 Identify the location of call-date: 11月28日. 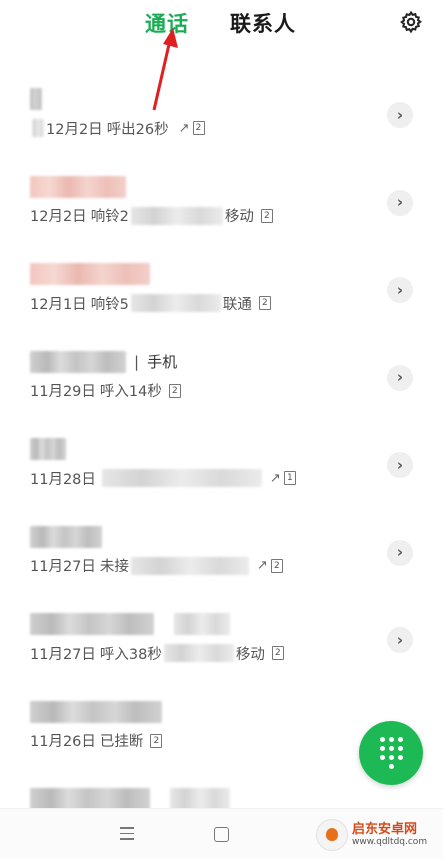
(63, 479).